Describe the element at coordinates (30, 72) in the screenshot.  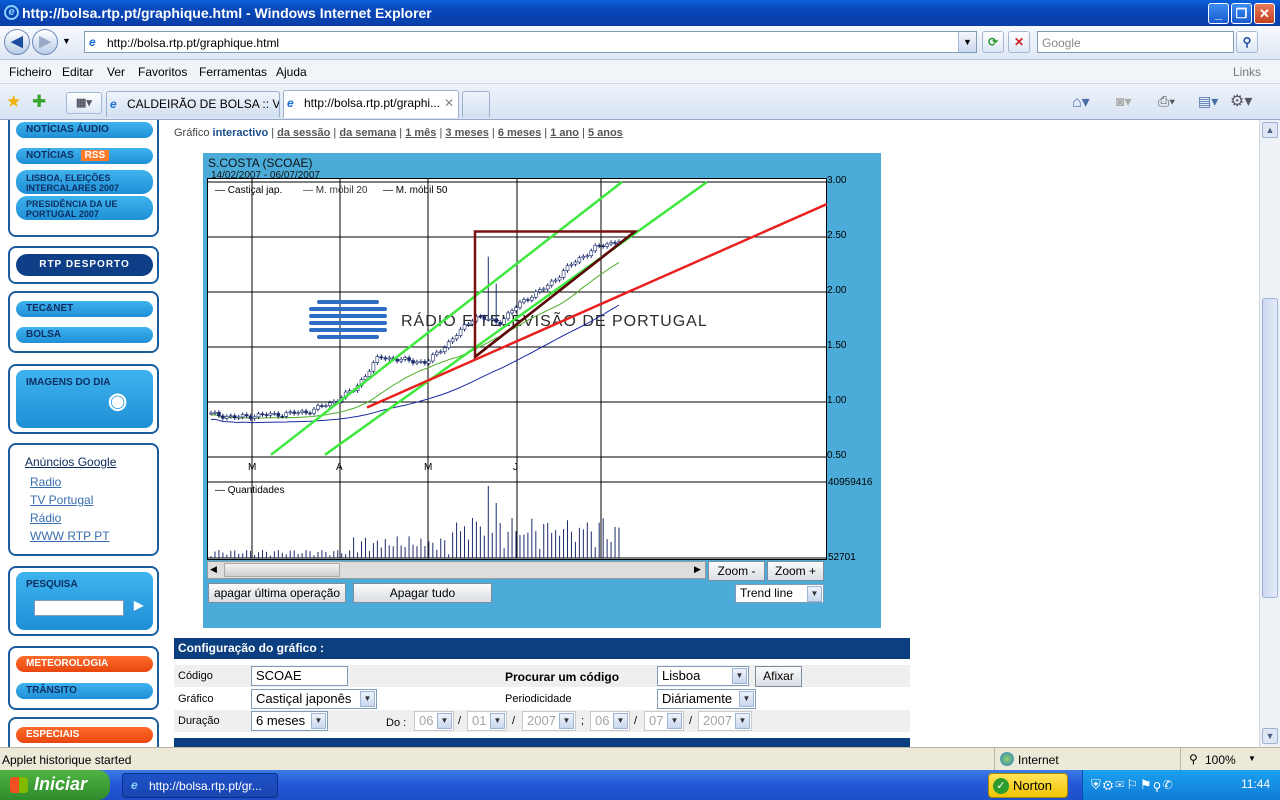
I see `menu-ficheiro: Ficheiro` at that location.